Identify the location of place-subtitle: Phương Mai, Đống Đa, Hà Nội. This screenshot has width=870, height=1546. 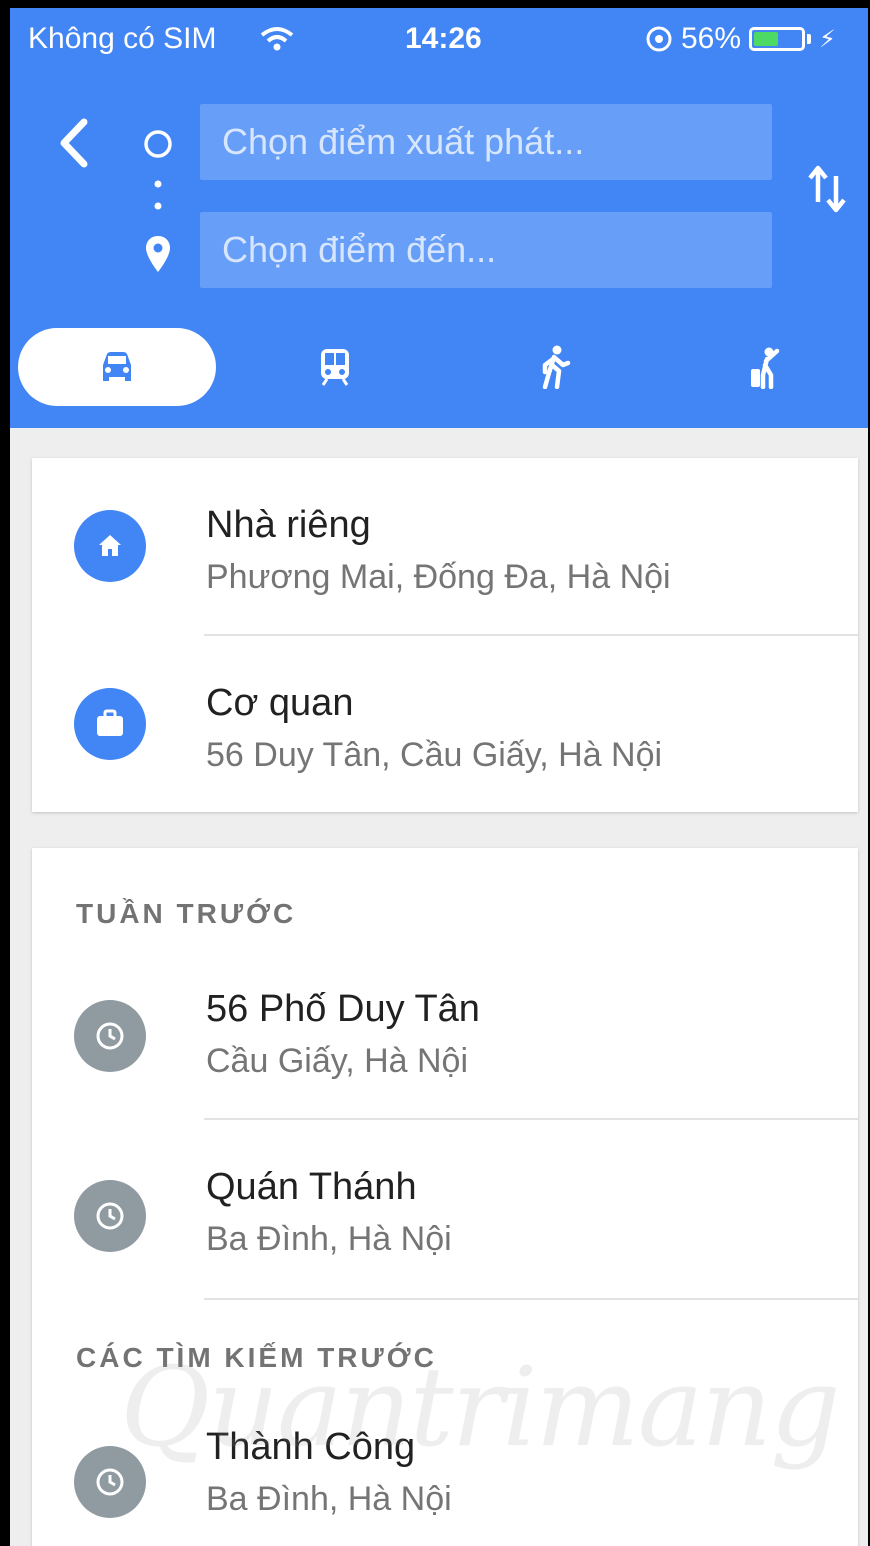
(438, 577).